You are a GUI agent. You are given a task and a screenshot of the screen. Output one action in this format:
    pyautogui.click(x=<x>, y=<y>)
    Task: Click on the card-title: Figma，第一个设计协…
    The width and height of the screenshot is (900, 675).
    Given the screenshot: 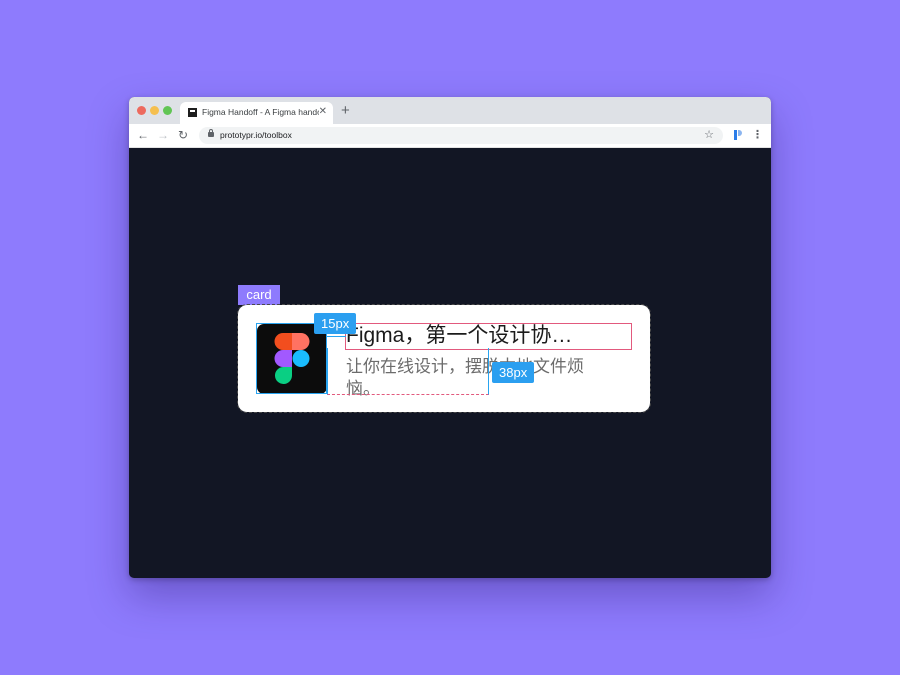 What is the action you would take?
    pyautogui.click(x=459, y=335)
    